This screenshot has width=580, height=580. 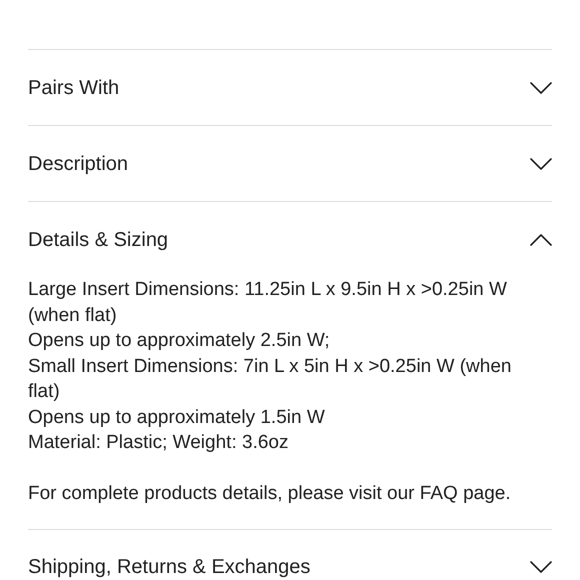 I want to click on detail-line: Opens up to approximately 1.5in W, so click(x=177, y=418).